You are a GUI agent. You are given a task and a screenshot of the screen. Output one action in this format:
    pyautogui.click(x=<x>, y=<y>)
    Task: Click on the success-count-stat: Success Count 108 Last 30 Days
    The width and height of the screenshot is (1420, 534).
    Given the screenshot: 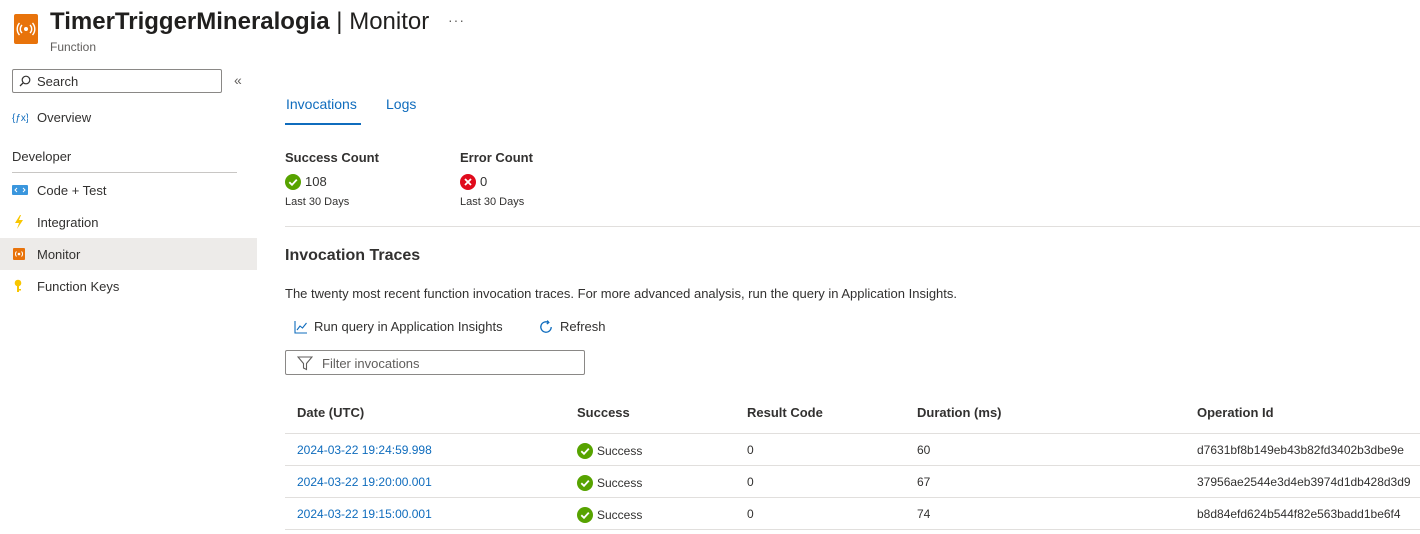 What is the action you would take?
    pyautogui.click(x=332, y=179)
    